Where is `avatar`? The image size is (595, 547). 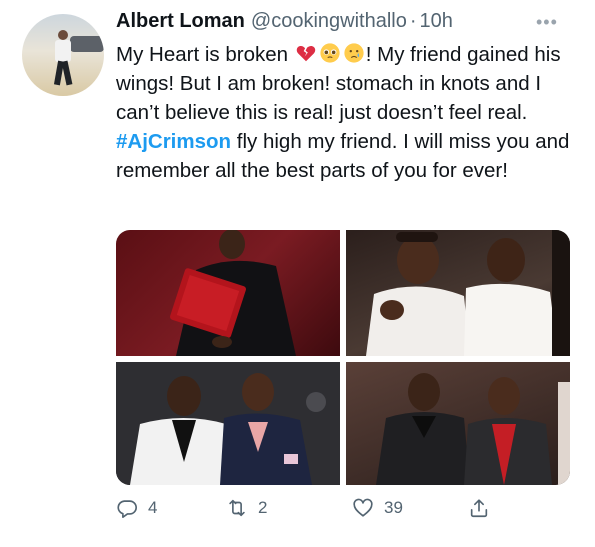 avatar is located at coordinates (63, 55).